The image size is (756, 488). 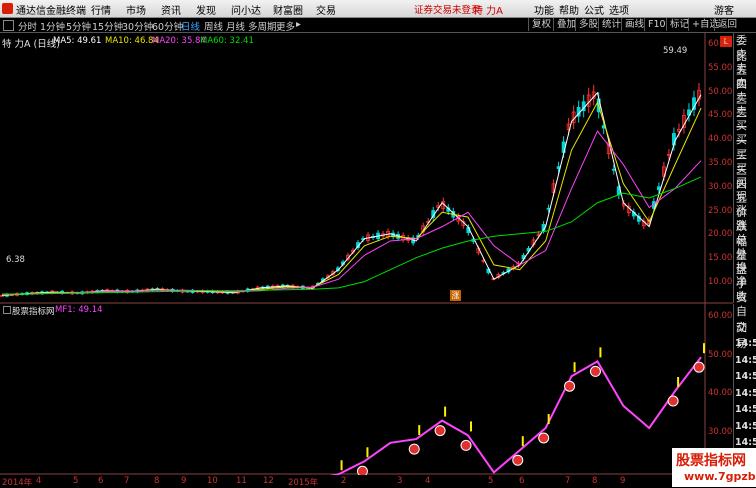 I want to click on period-multi: 多周期, so click(x=262, y=26).